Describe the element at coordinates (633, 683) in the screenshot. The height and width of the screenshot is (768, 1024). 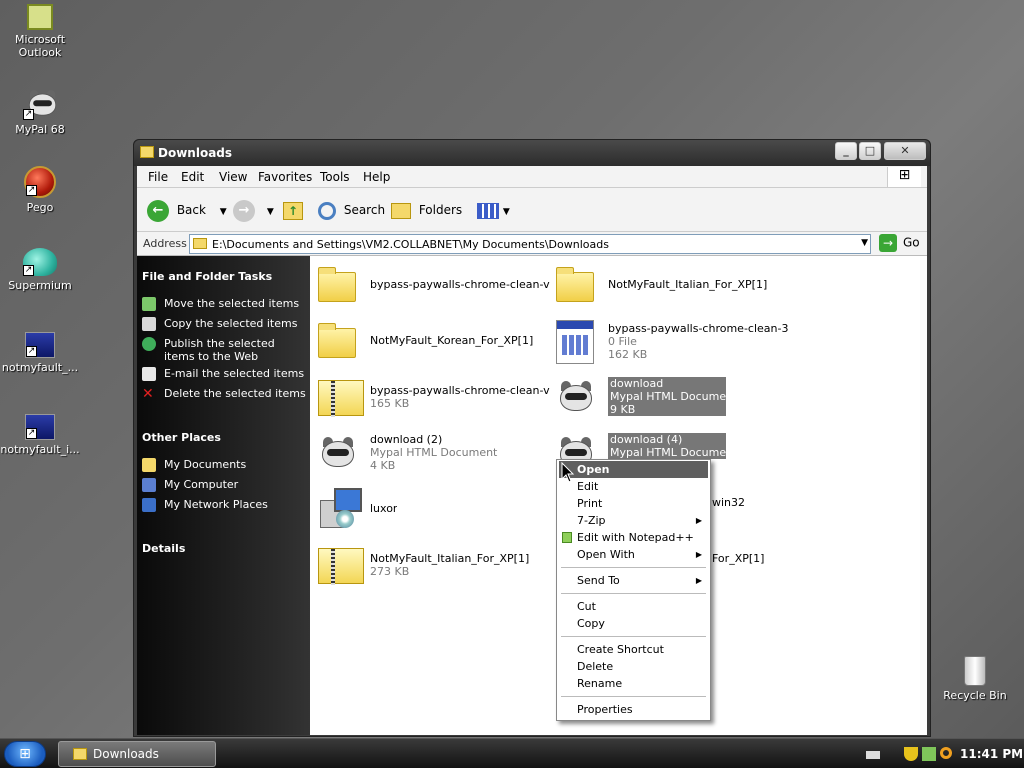
I see `menu-item-rename: Rename` at that location.